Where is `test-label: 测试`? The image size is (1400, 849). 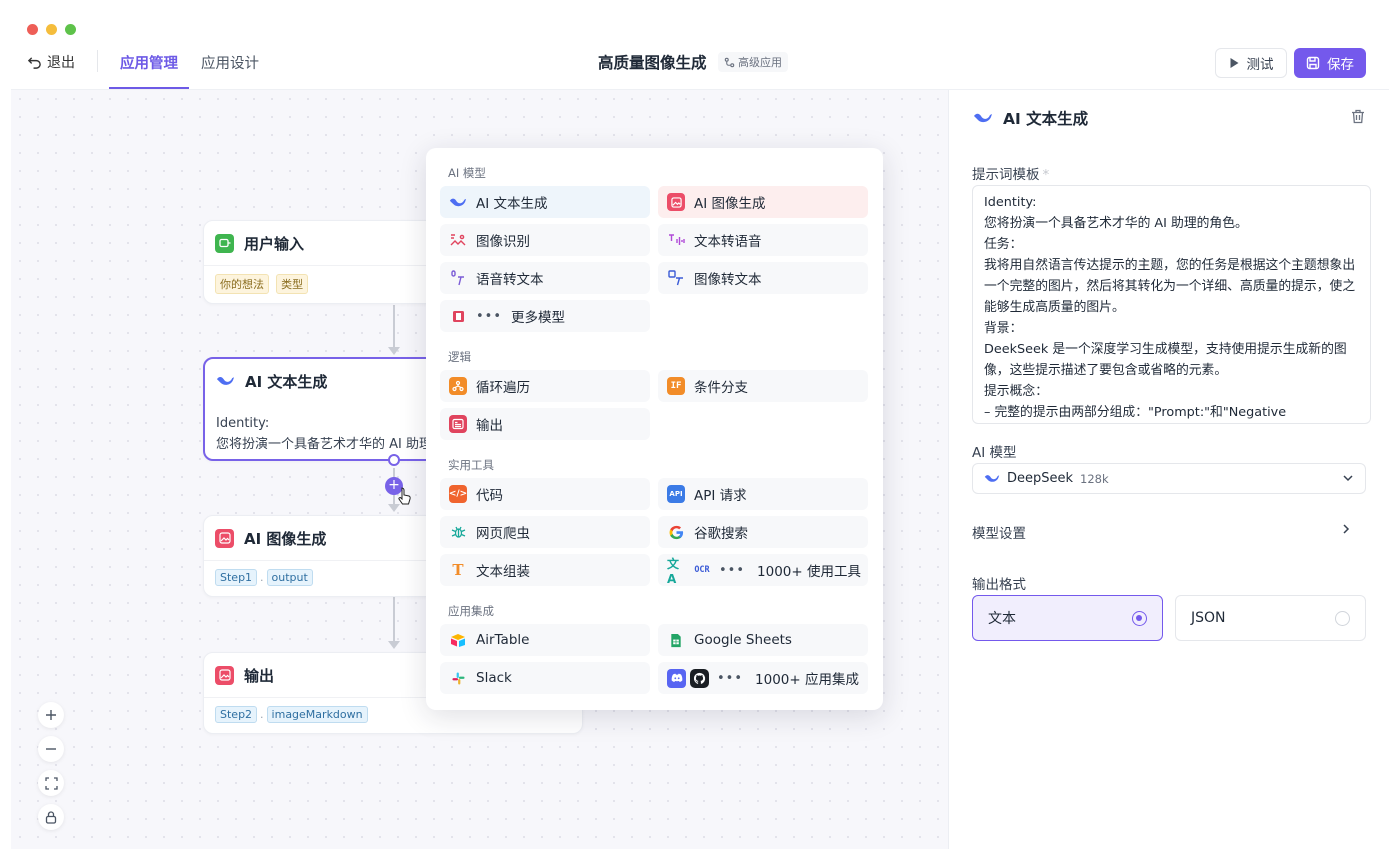
test-label: 测试 is located at coordinates (1260, 65).